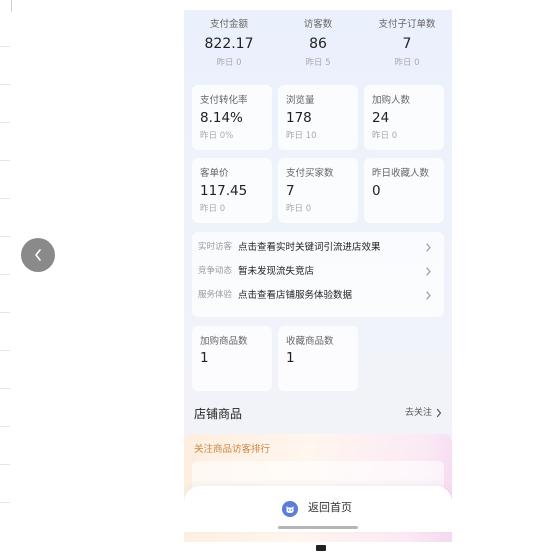 This screenshot has height=552, width=555. I want to click on insight-text: 点击查看实时关键词引流进店效果, so click(309, 247).